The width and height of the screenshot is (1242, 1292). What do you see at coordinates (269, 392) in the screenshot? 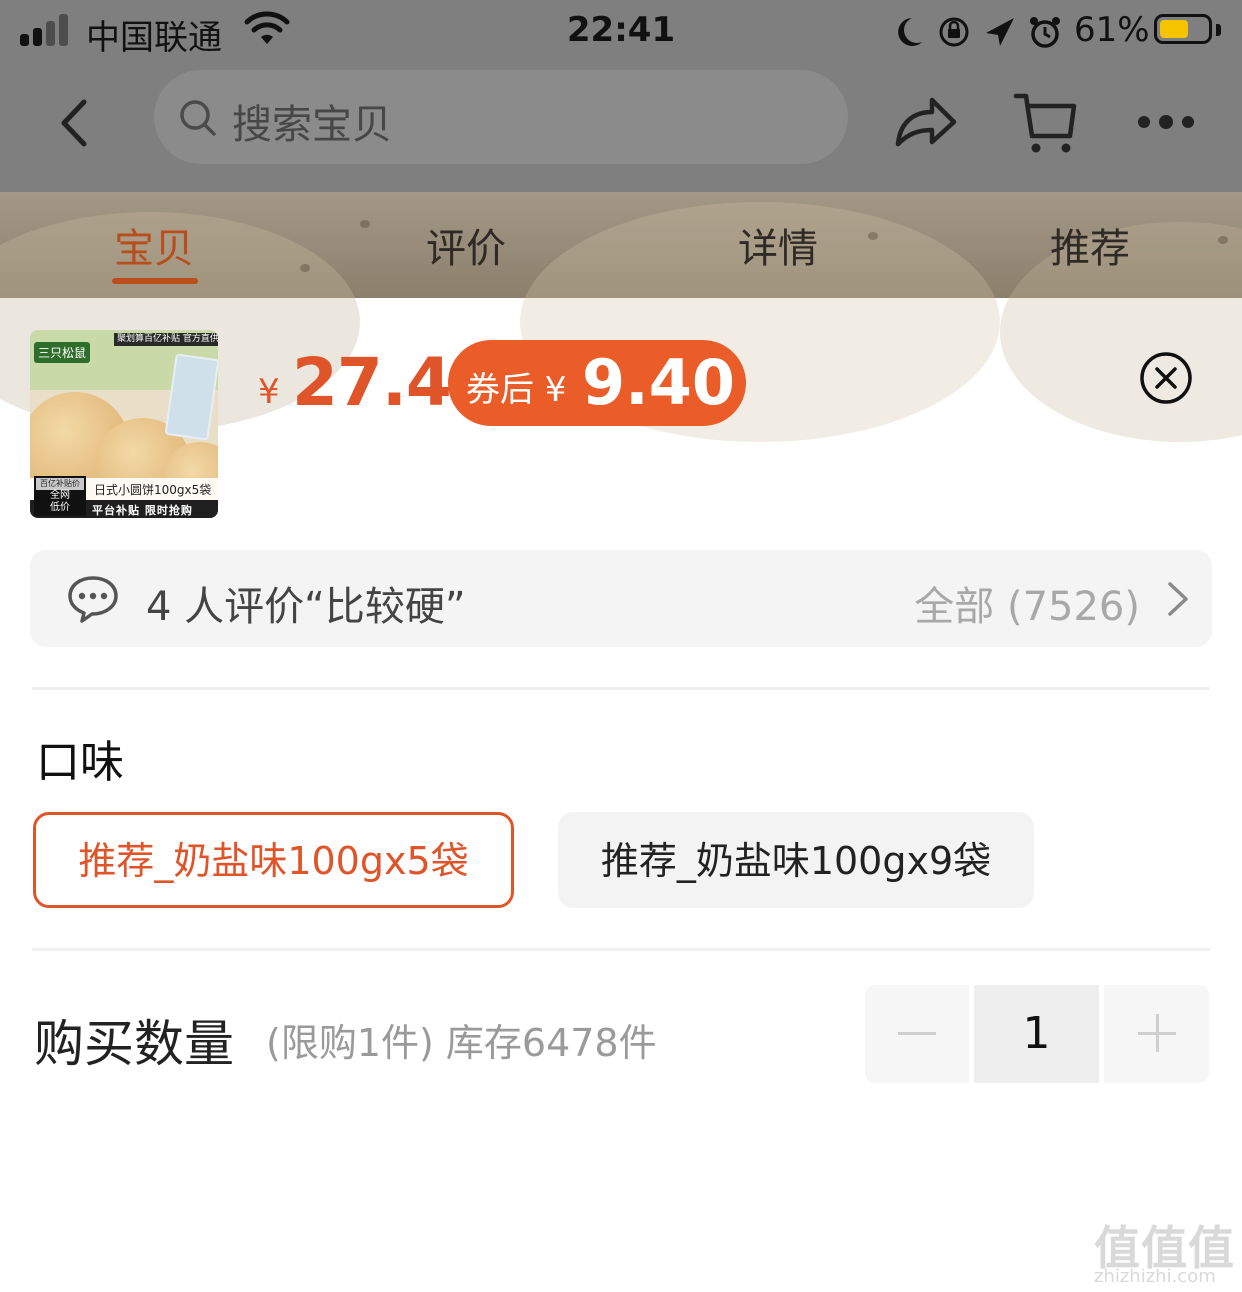
I see `price-currency: ¥` at bounding box center [269, 392].